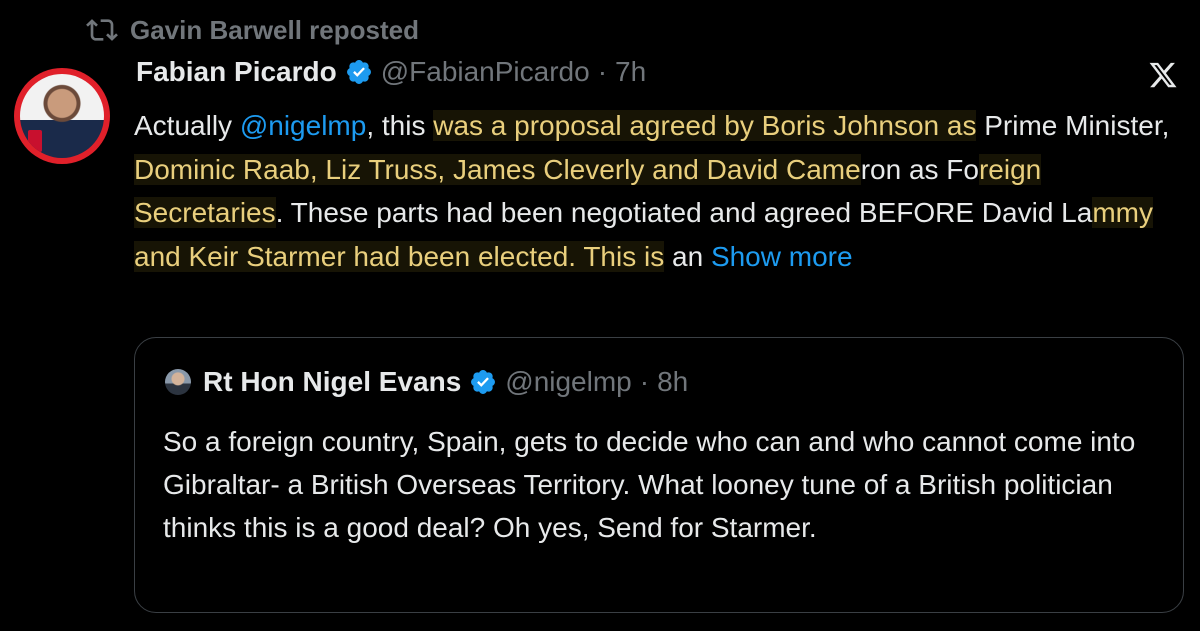 This screenshot has height=631, width=1200. What do you see at coordinates (303, 125) in the screenshot?
I see `mention-link: @nigelmp` at bounding box center [303, 125].